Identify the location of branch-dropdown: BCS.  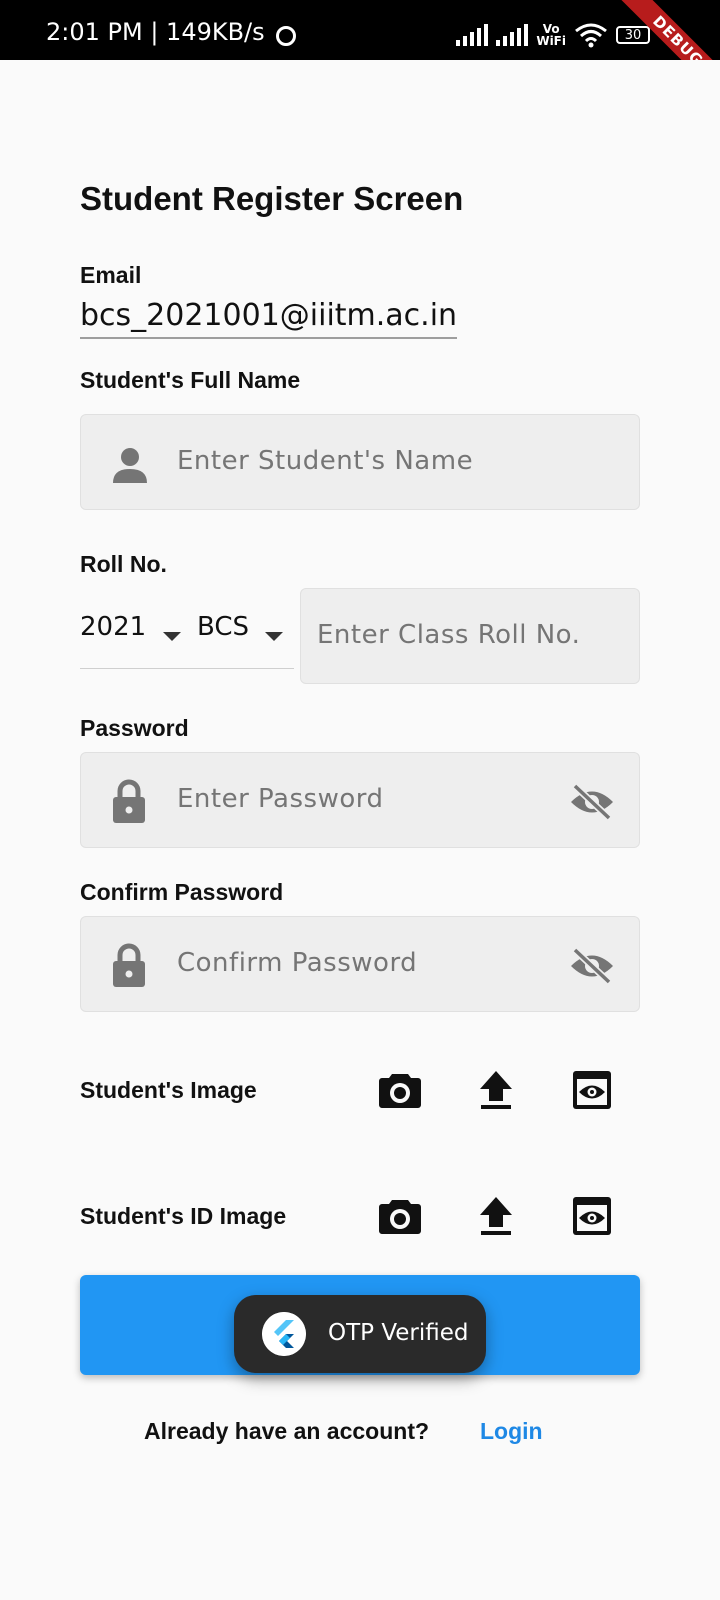
(223, 627).